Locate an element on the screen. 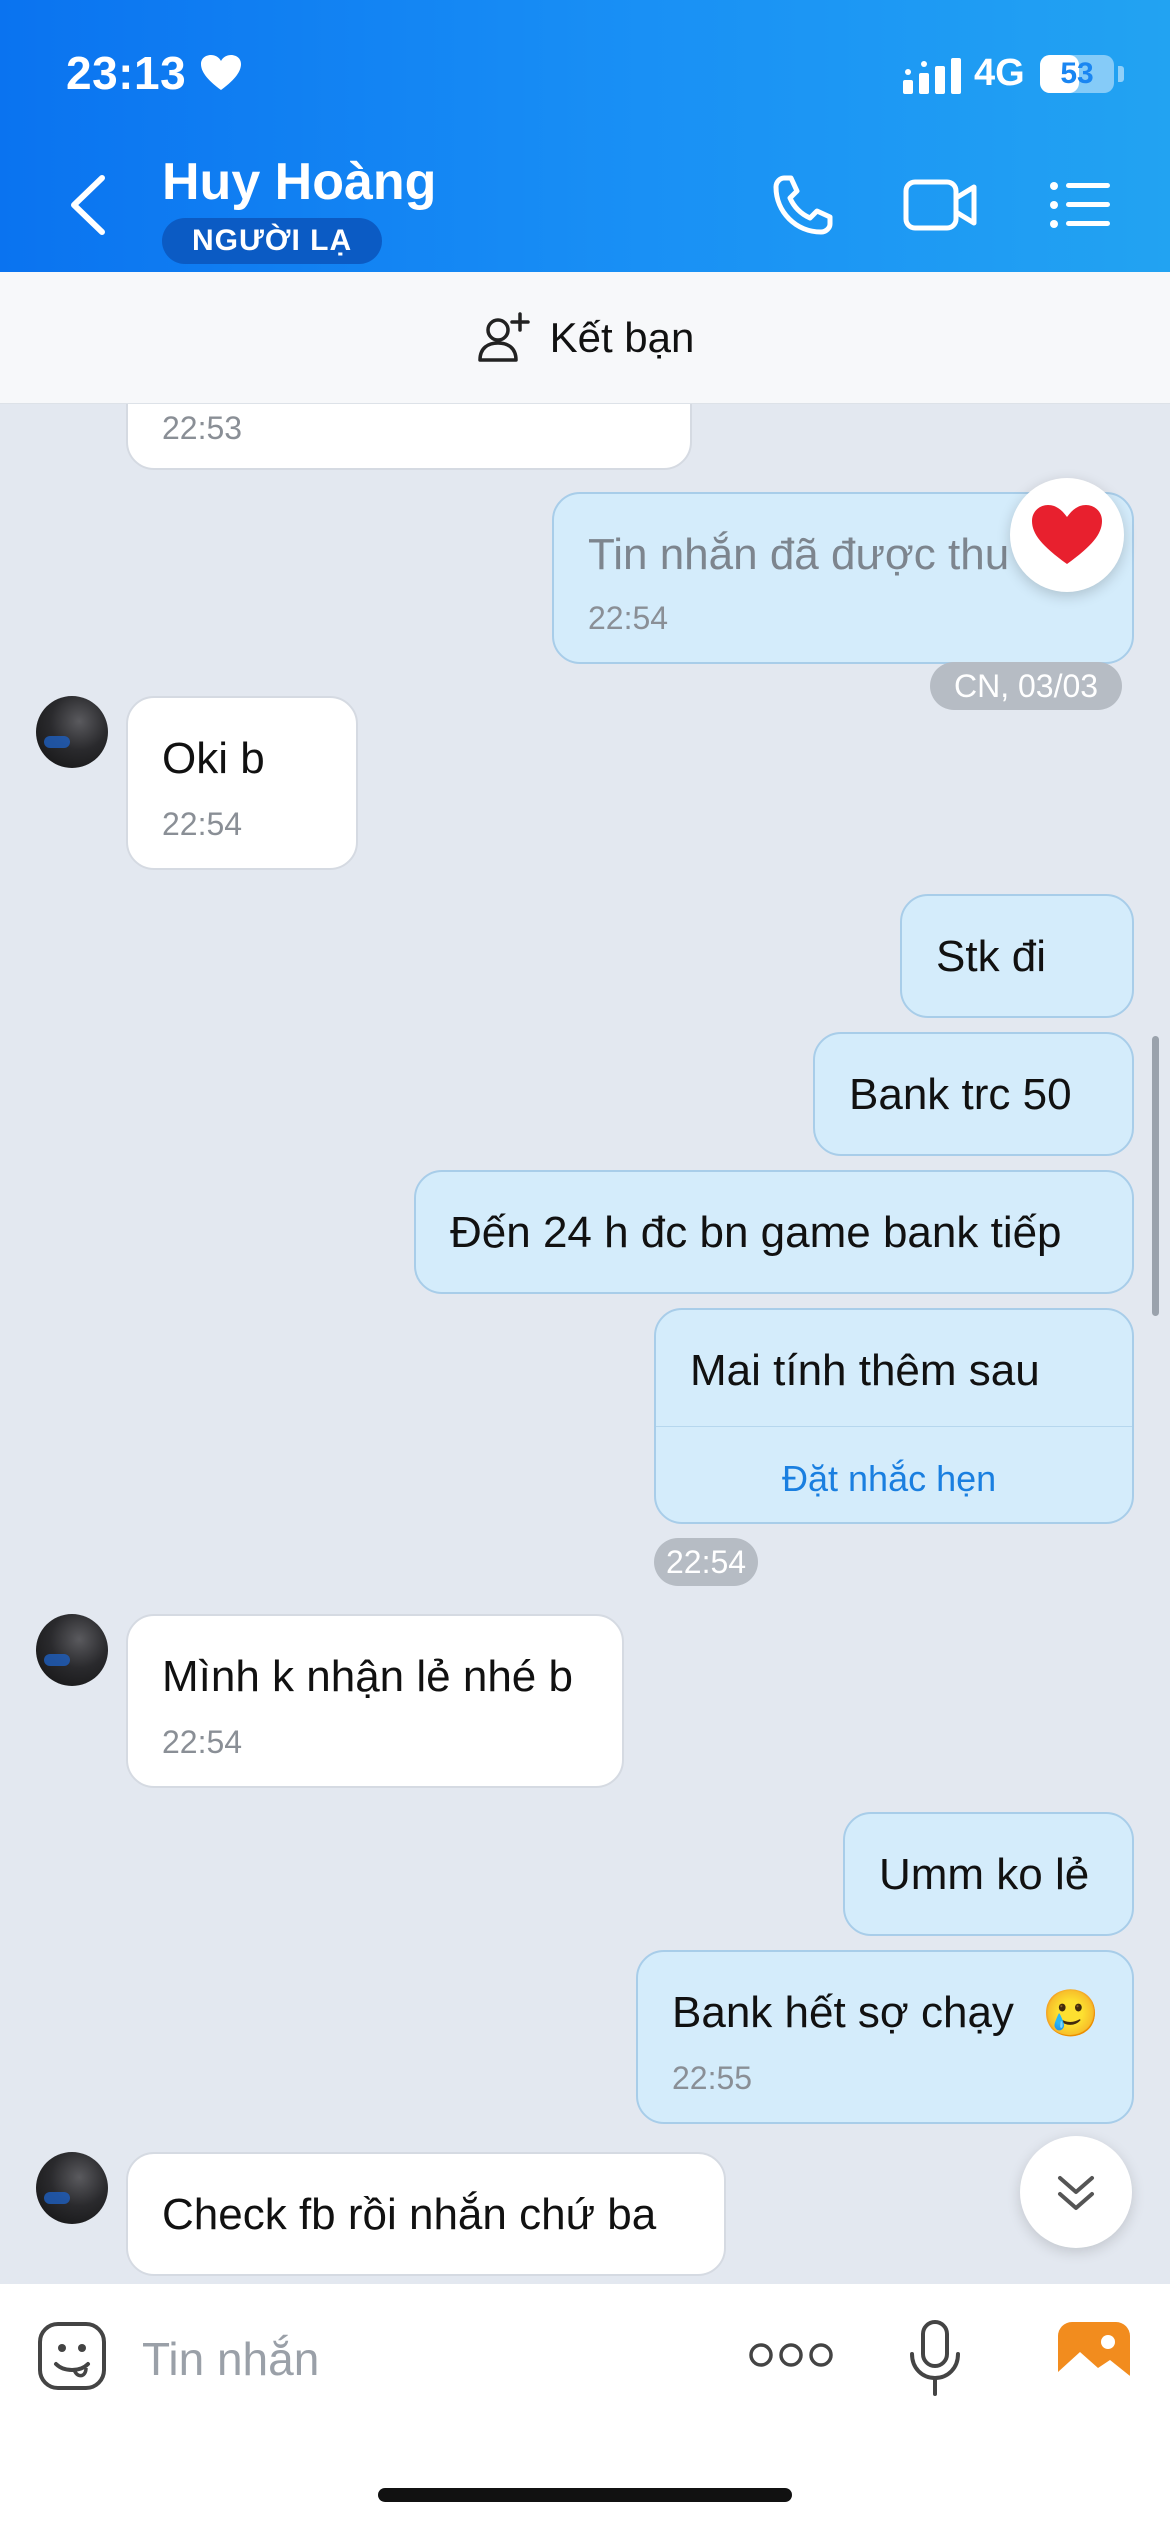  time-pill: 22:54 is located at coordinates (706, 1562).